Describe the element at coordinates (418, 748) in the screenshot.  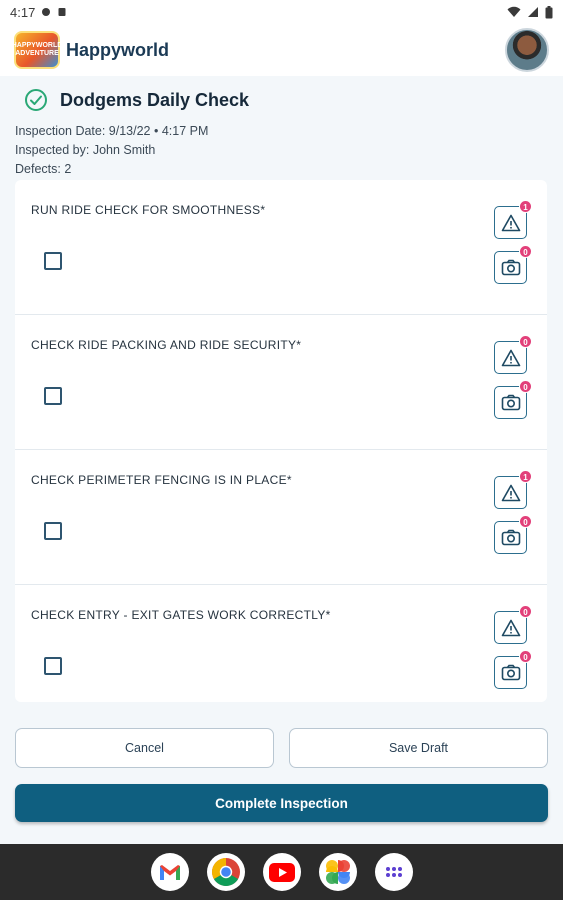
I see `save-draft-button: Save Draft` at that location.